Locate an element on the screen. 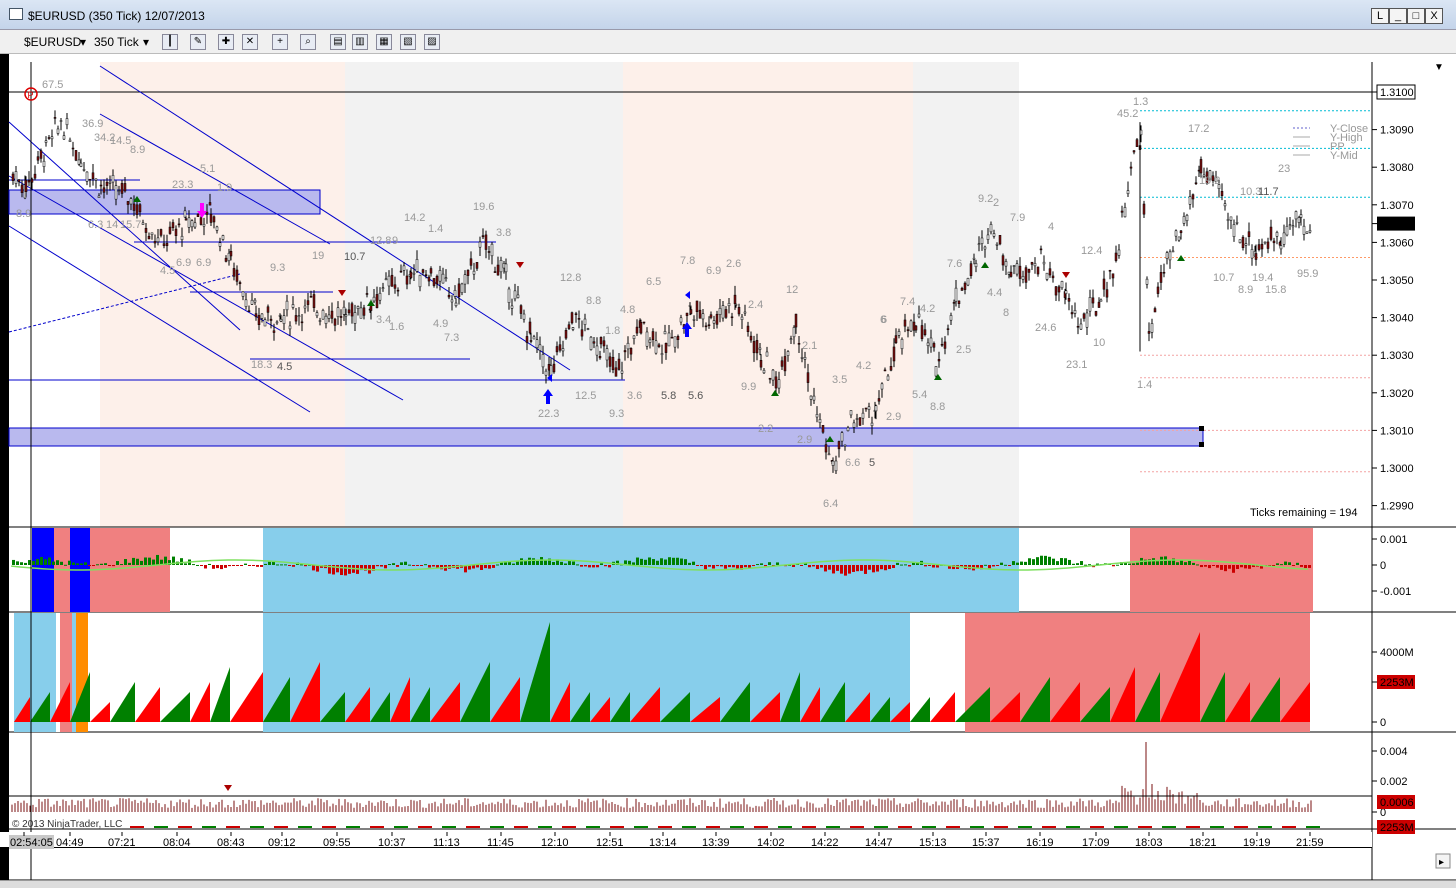 The width and height of the screenshot is (1456, 888). crosshair-remove-icon: ✕ is located at coordinates (250, 42).